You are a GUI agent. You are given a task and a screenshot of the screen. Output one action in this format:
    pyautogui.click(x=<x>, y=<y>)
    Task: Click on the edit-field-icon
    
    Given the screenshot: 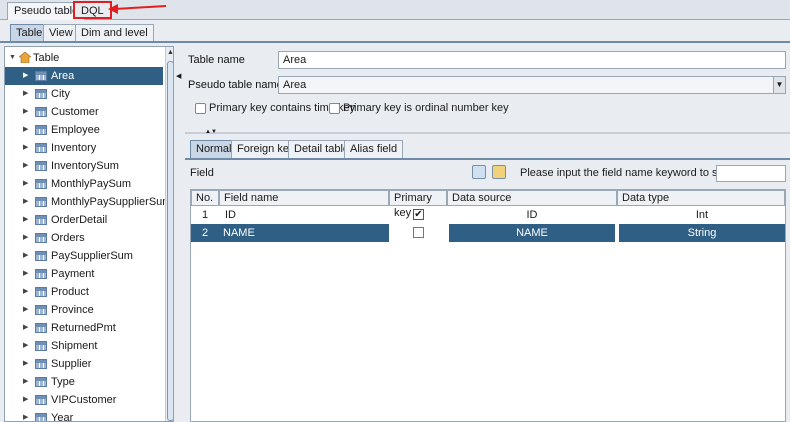 What is the action you would take?
    pyautogui.click(x=499, y=172)
    